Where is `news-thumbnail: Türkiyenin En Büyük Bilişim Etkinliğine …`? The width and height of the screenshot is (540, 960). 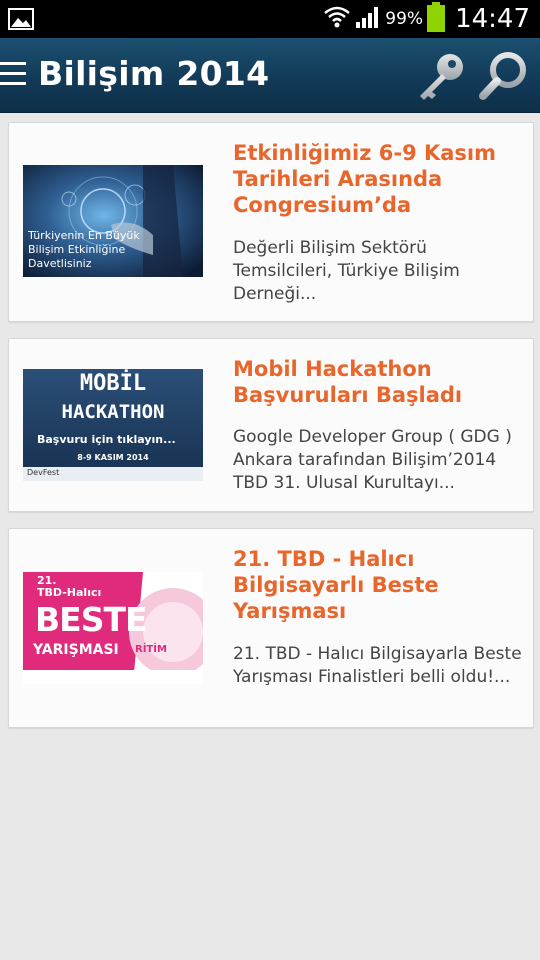 news-thumbnail: Türkiyenin En Büyük Bilişim Etkinliğine … is located at coordinates (113, 221).